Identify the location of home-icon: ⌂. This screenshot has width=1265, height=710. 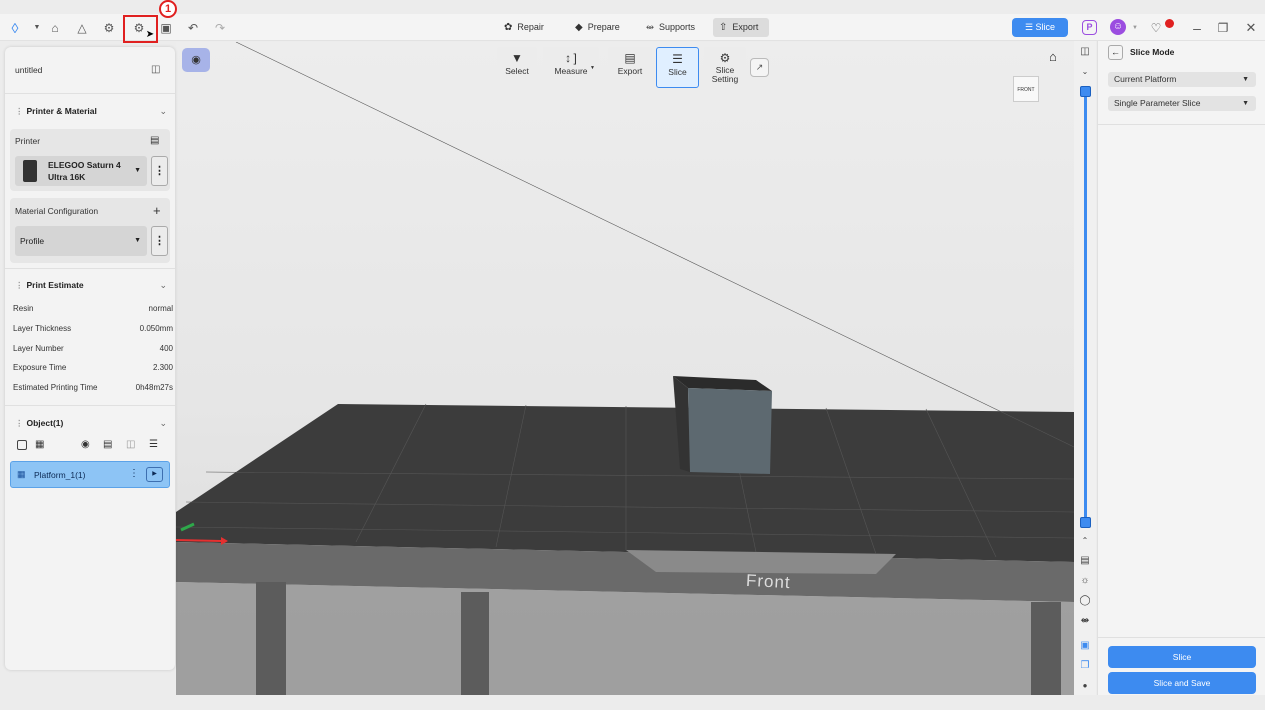
(55, 28).